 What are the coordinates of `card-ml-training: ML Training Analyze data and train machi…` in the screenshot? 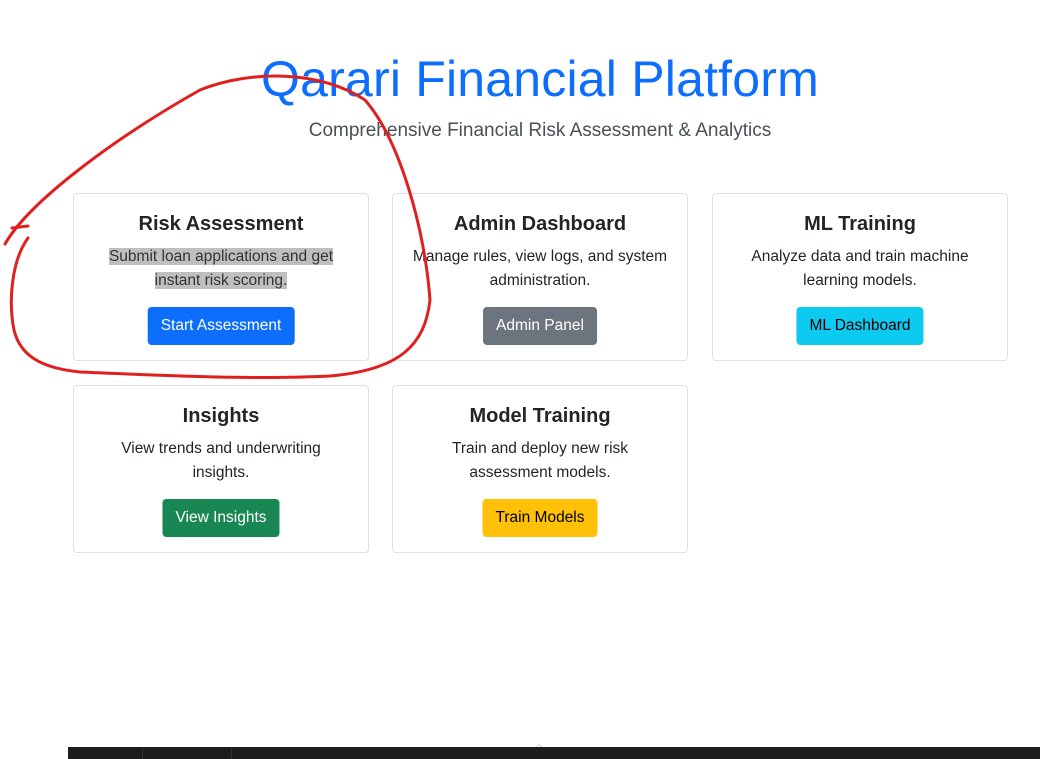 It's located at (860, 277).